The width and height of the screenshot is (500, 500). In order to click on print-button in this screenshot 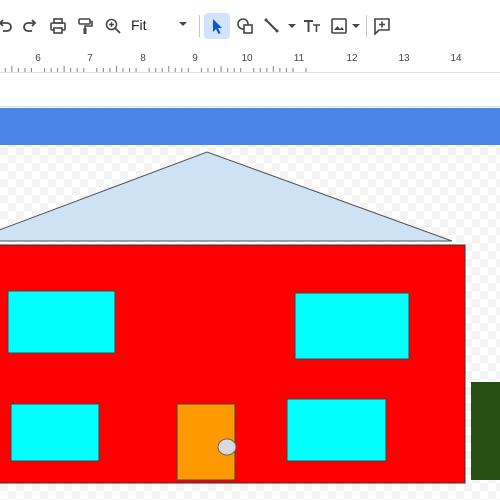, I will do `click(58, 26)`.